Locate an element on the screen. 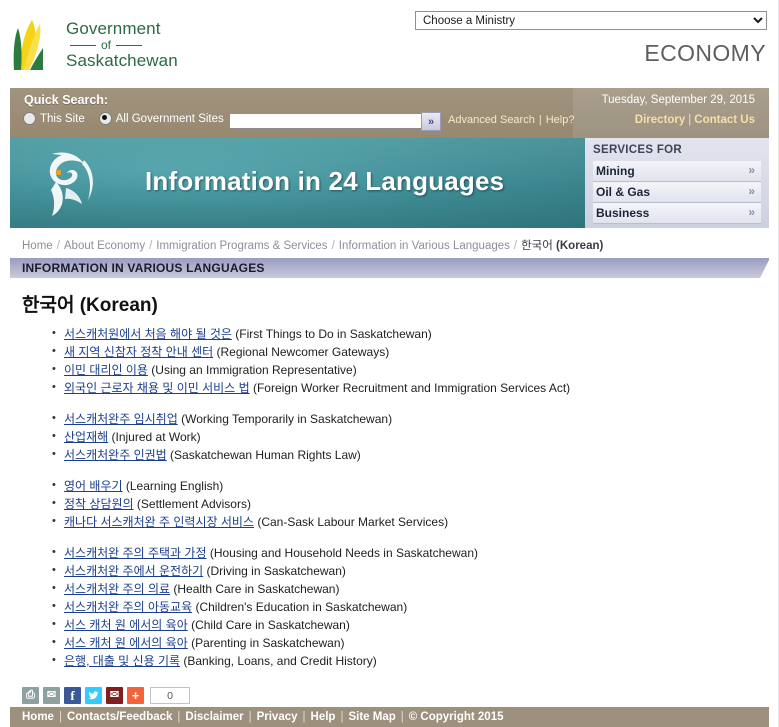 Image resolution: width=779 pixels, height=727 pixels. list-item: 산업재해 (Injured at Work) is located at coordinates (415, 437).